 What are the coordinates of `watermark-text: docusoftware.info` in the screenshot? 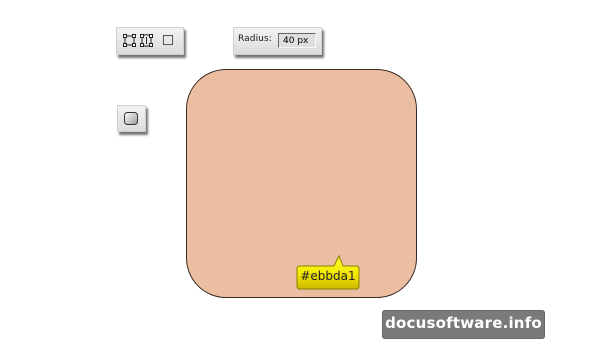 It's located at (463, 323).